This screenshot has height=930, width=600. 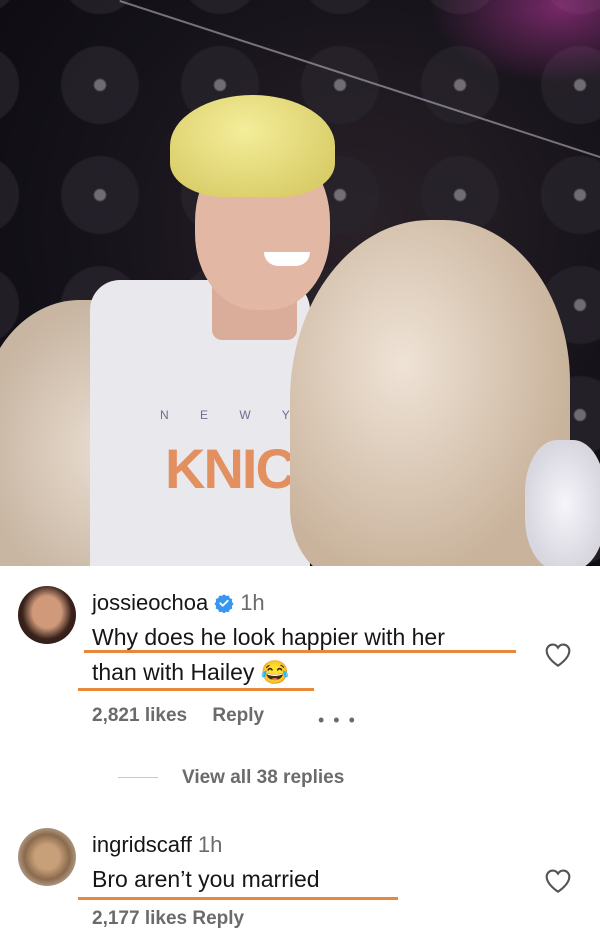 I want to click on comment-text-line-1: Bro aren’t you married, so click(x=206, y=879).